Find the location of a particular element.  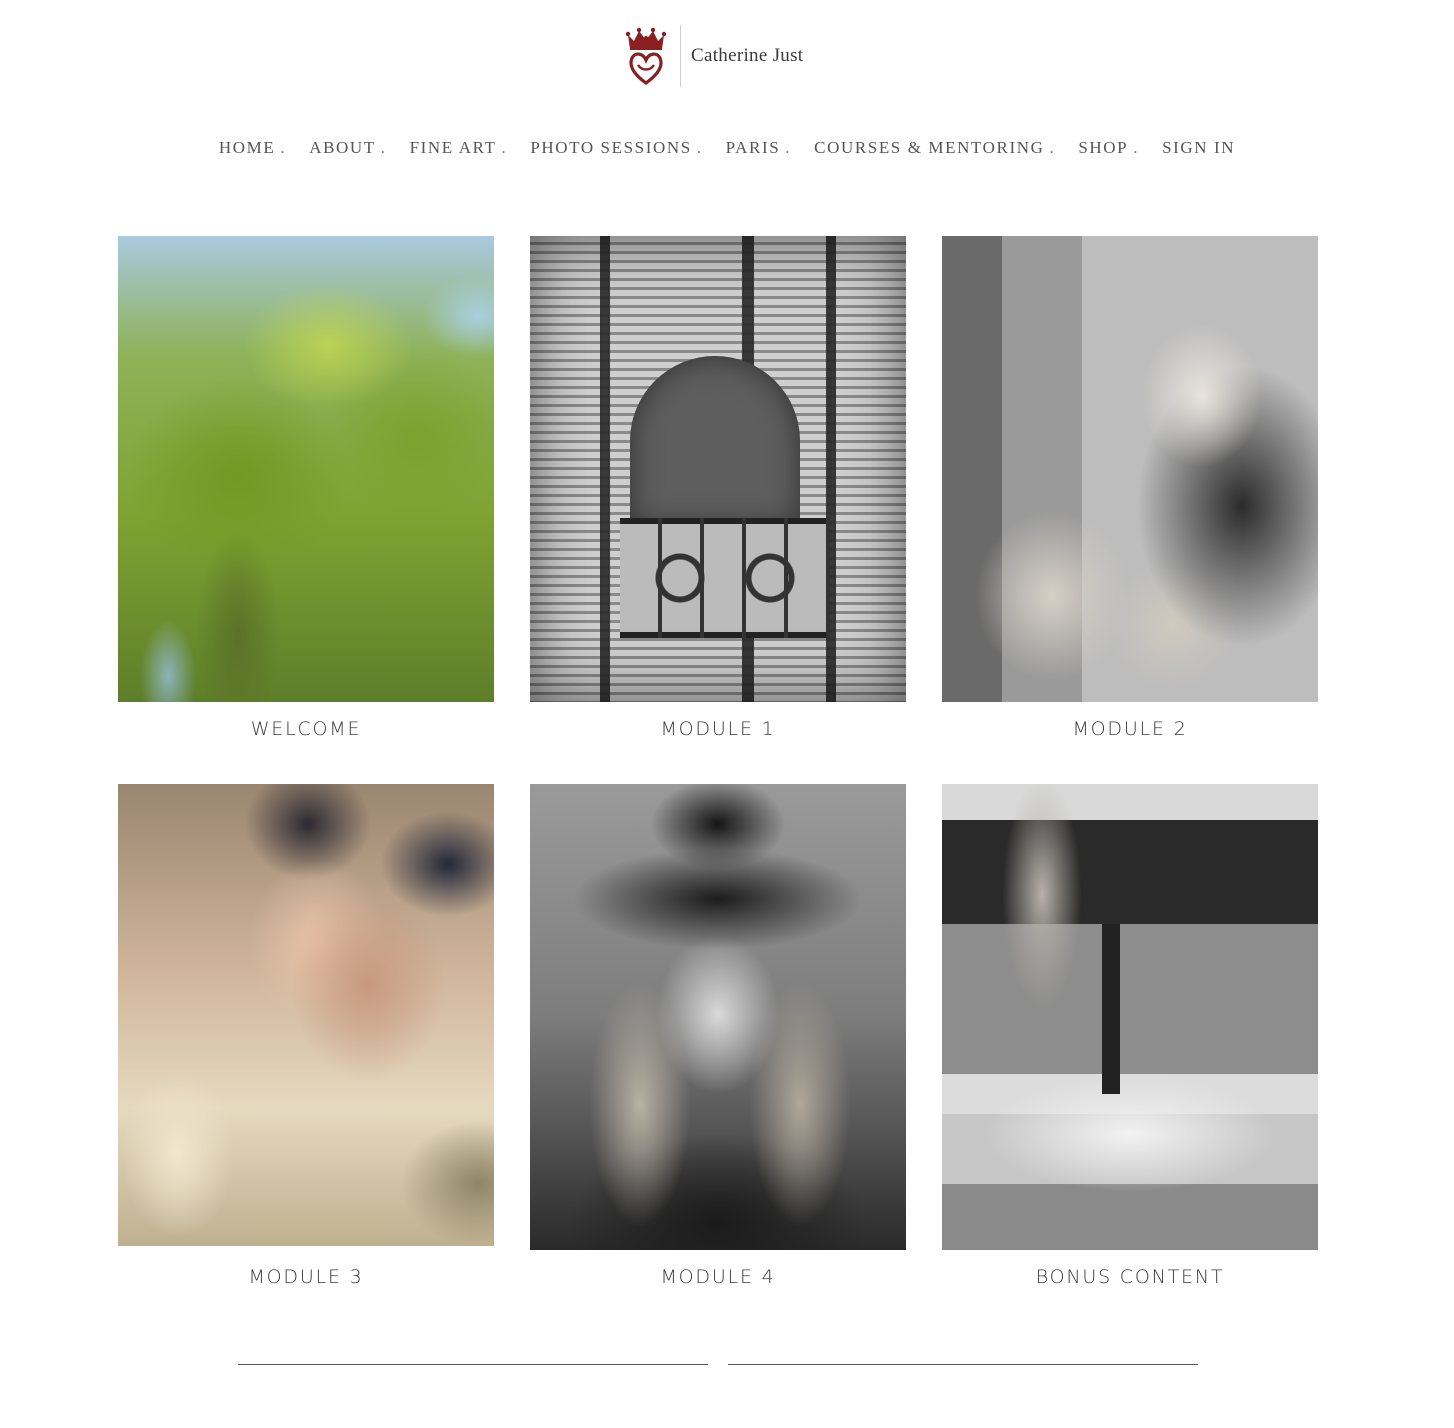

tile-module-1: MODULE 1 is located at coordinates (718, 488).